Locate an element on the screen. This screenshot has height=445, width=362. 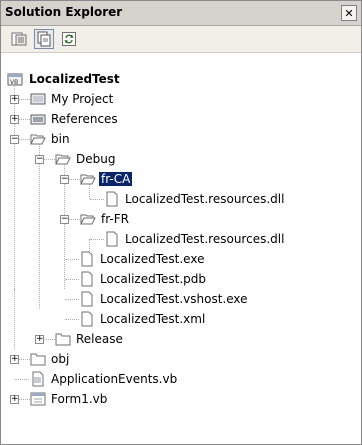
tree-item-label: bin is located at coordinates (60, 139).